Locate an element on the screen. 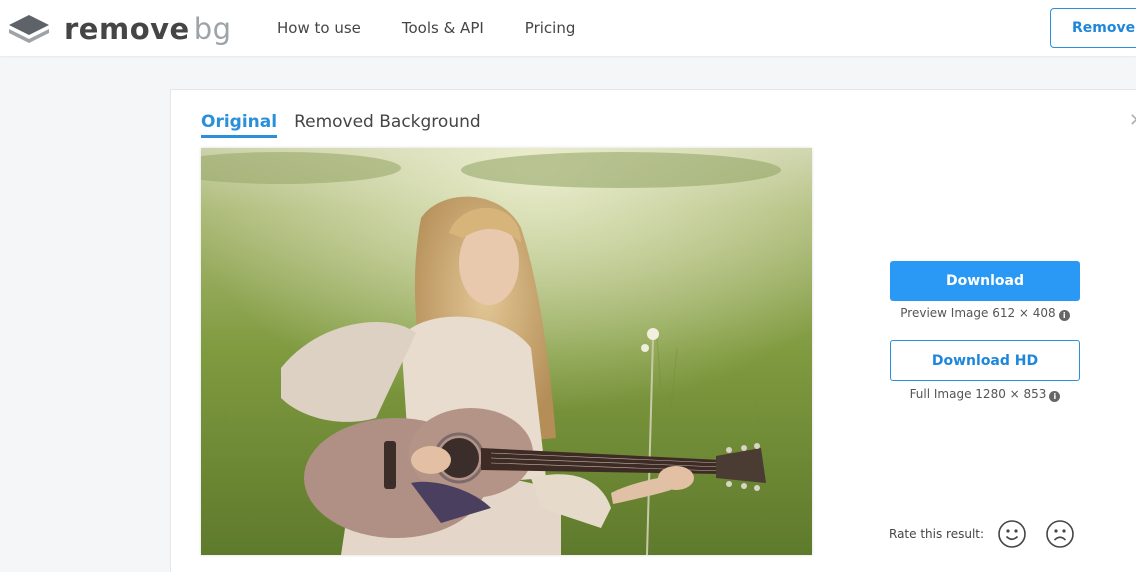  download-button: Download is located at coordinates (985, 281).